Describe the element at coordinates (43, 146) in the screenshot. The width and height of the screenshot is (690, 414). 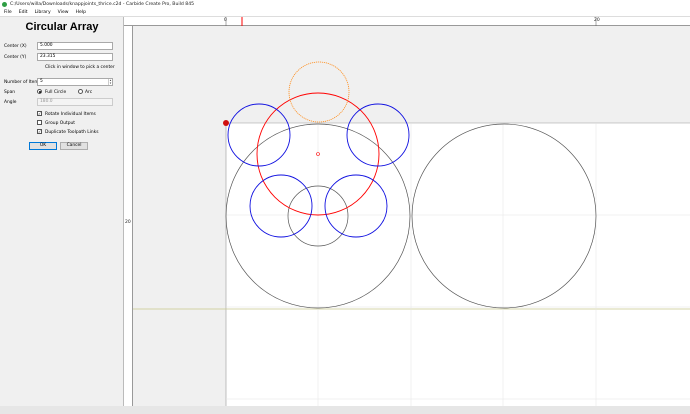
I see `ok-button: OK` at that location.